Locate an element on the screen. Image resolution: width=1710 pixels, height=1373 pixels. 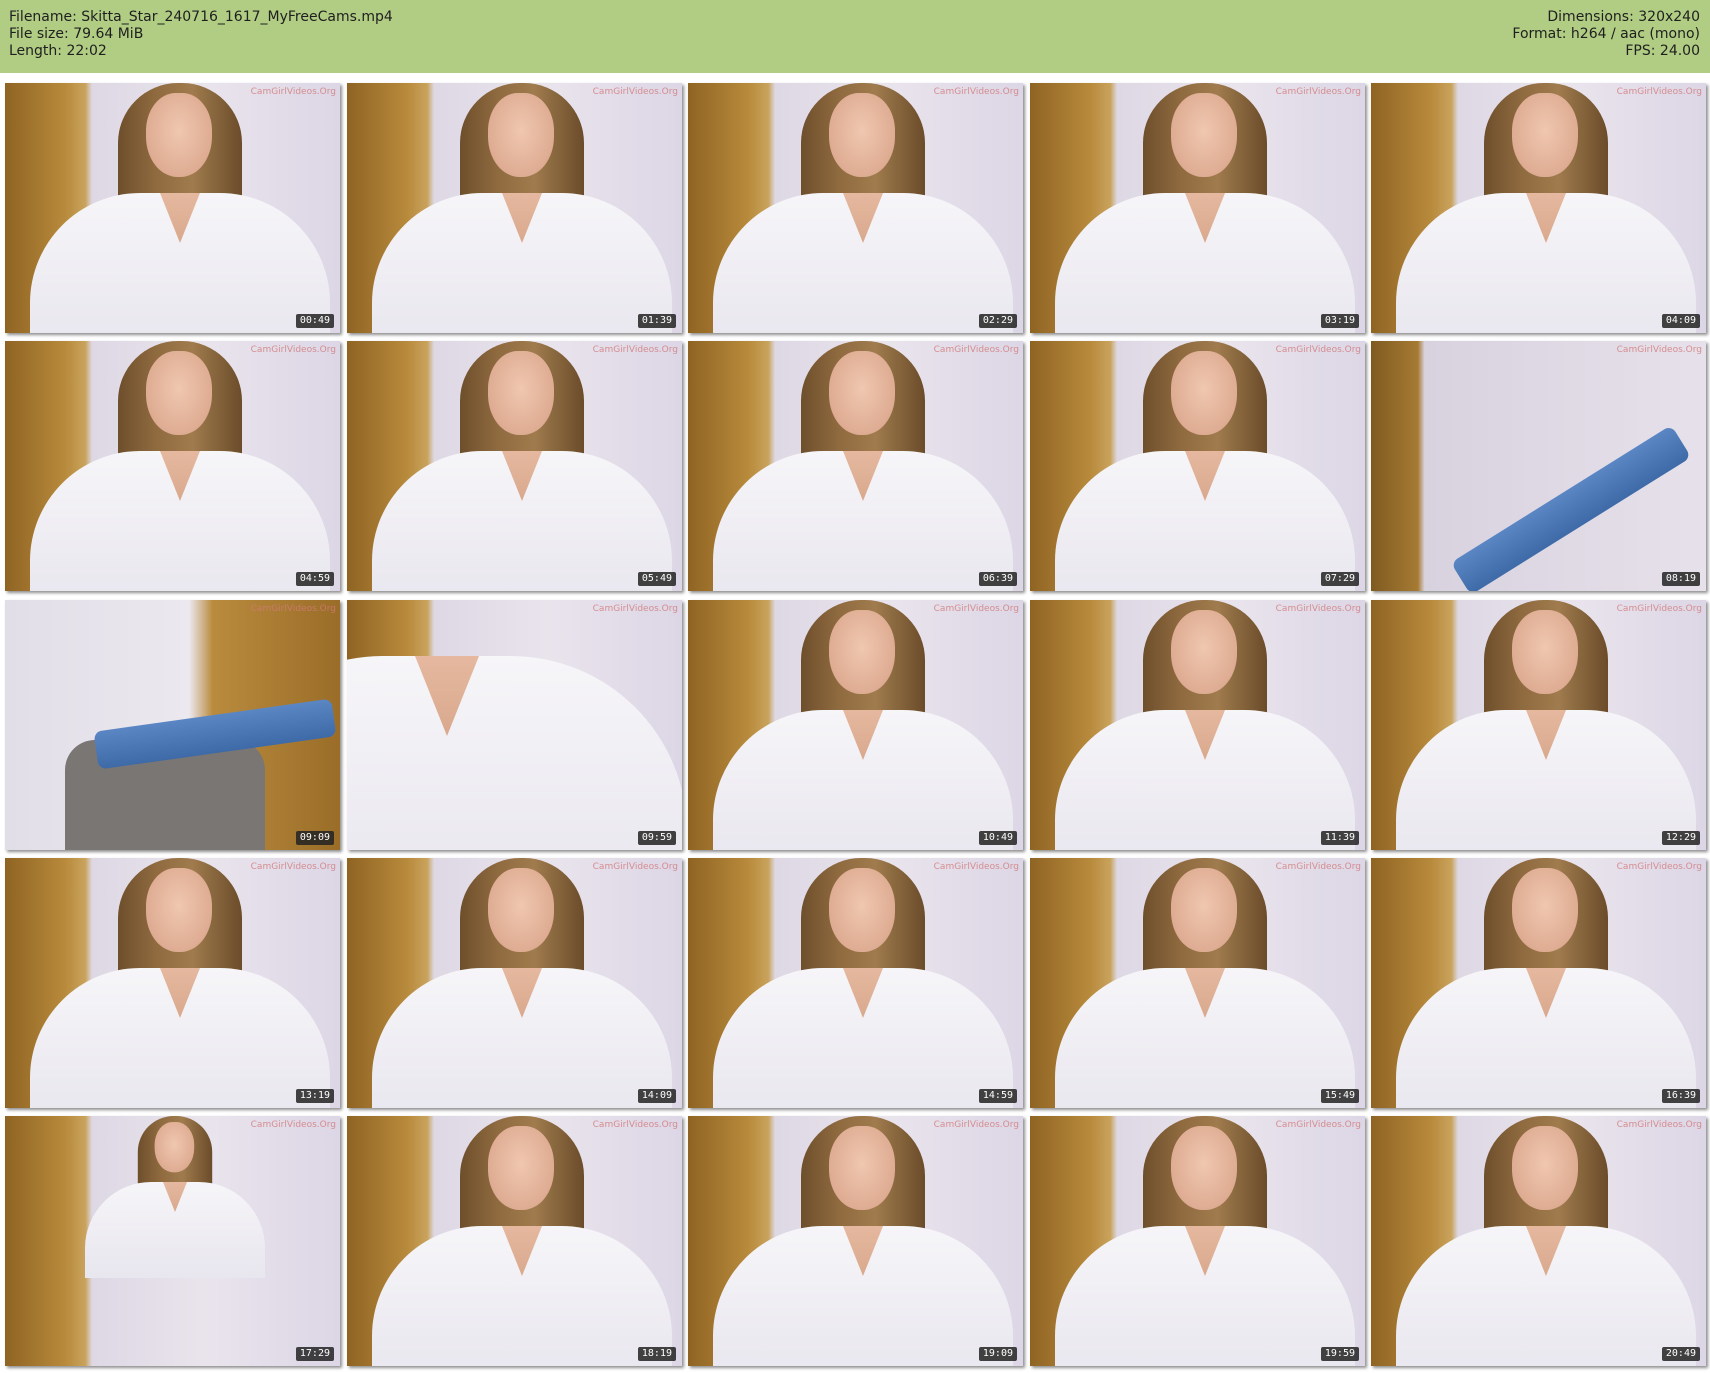
timestamp-label: 18:19 is located at coordinates (656, 1354).